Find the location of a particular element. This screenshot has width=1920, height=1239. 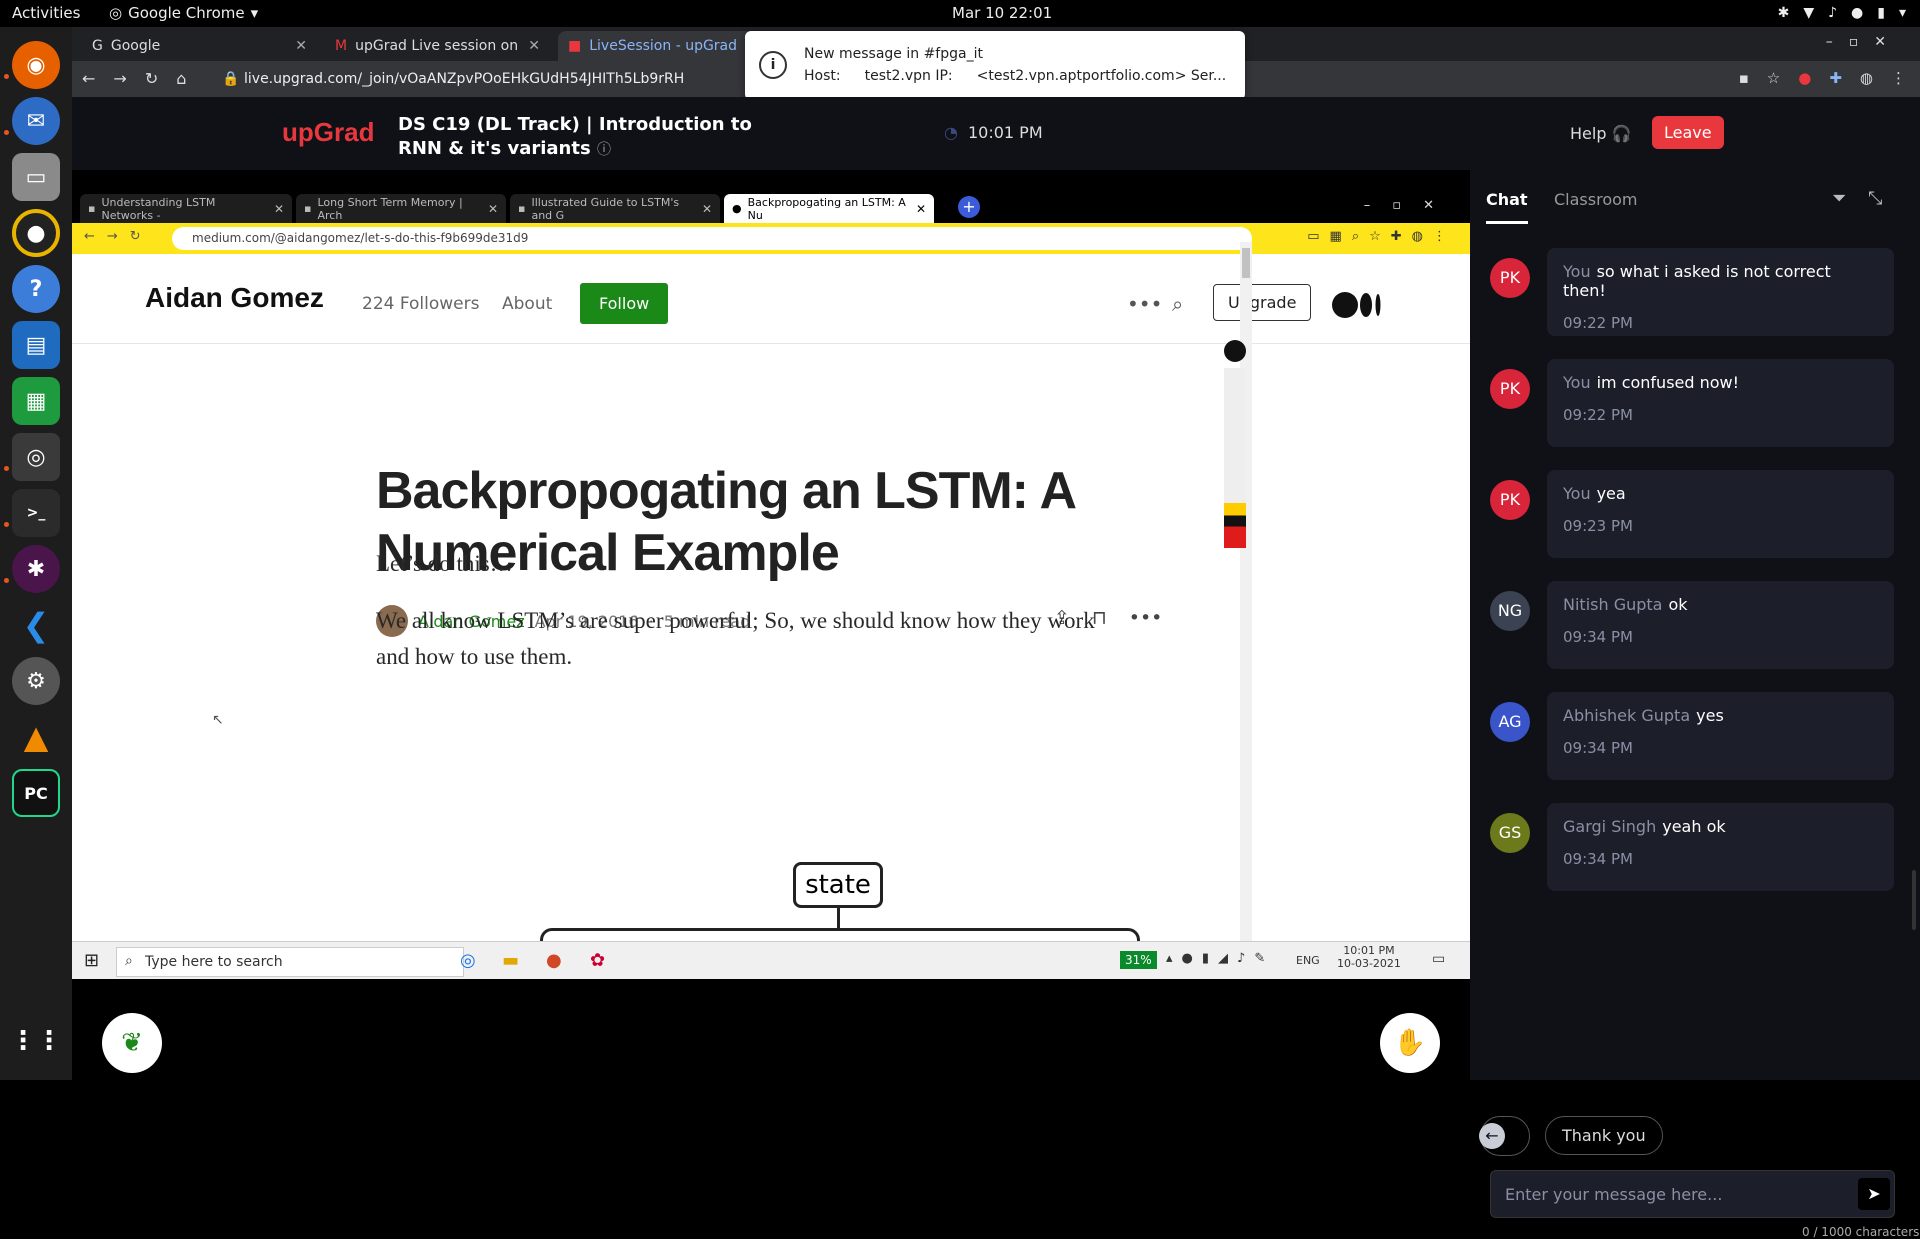

battery-indicator: 31% is located at coordinates (1138, 960).